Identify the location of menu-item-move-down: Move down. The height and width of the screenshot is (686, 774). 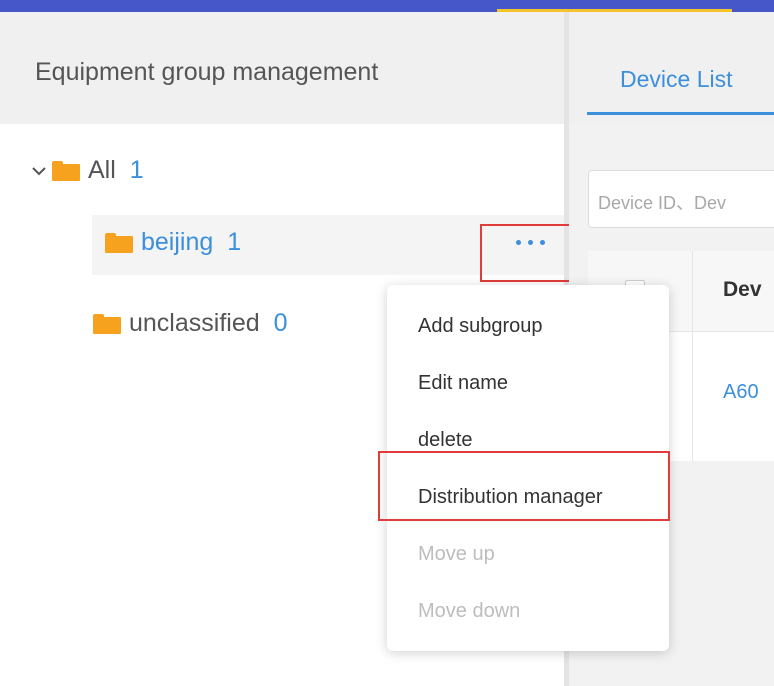
(469, 611).